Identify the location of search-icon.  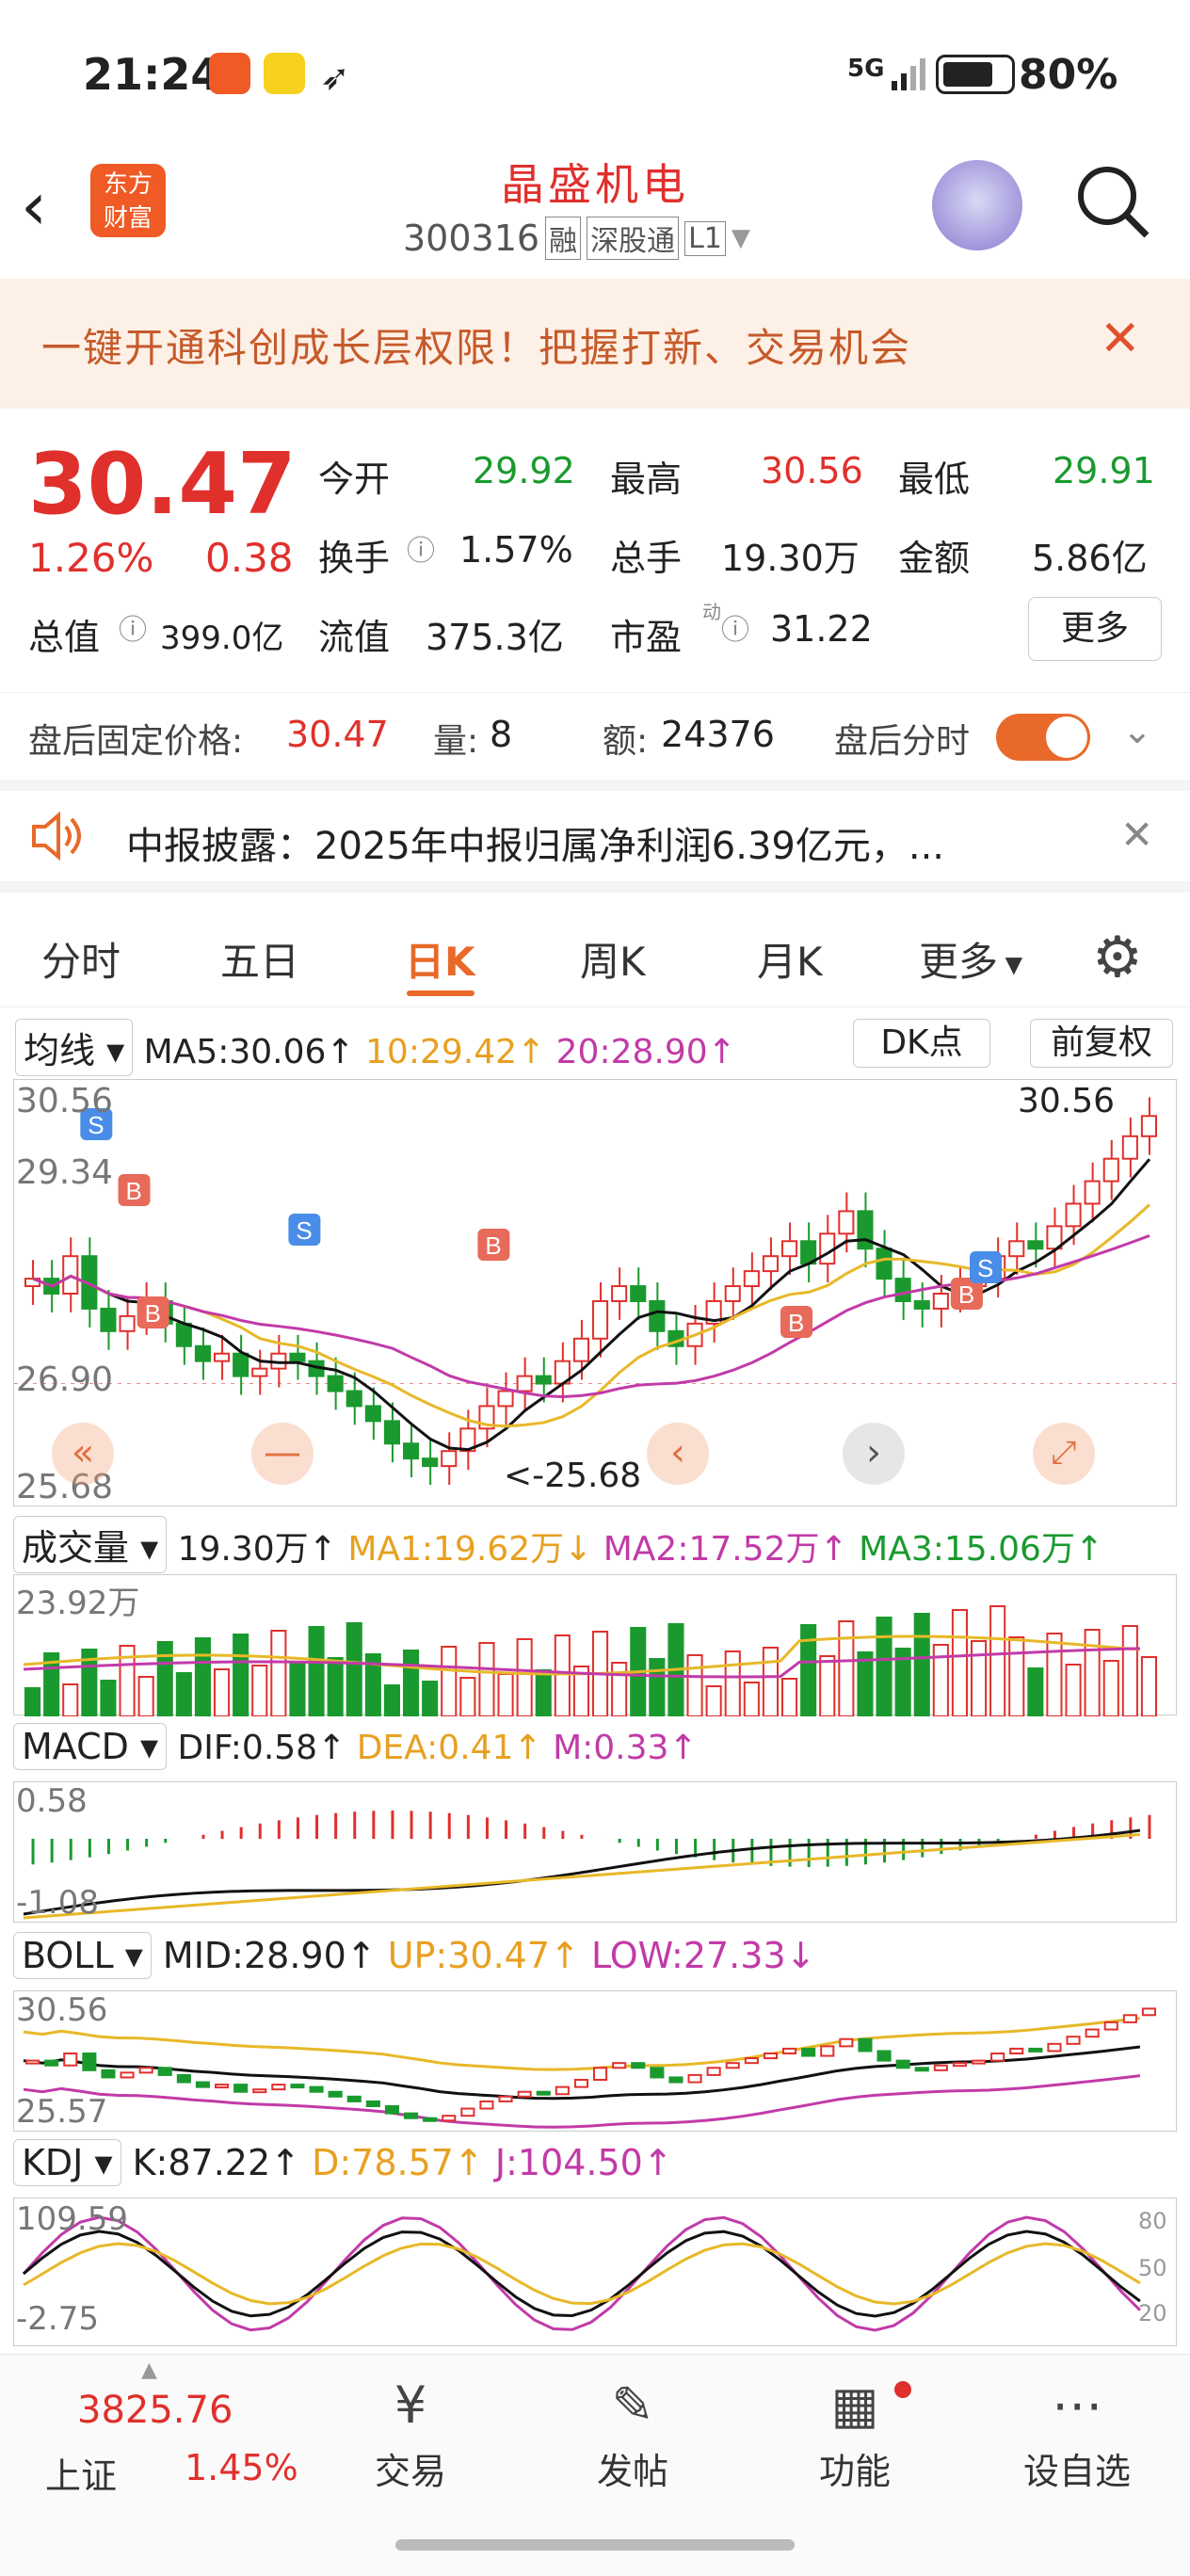
(1112, 201).